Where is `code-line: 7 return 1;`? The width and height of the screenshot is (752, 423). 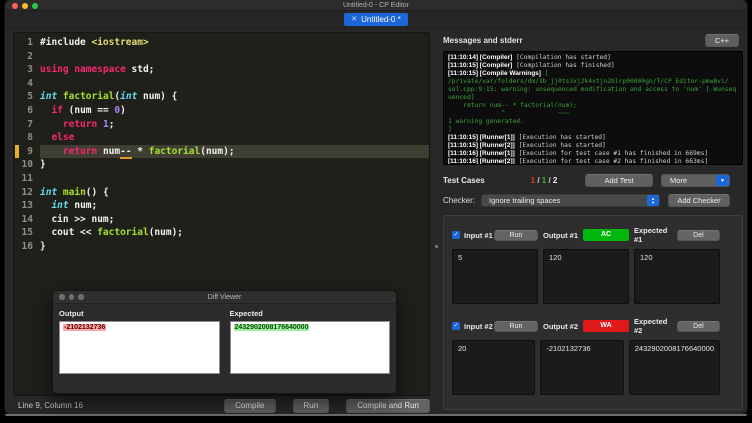 code-line: 7 return 1; is located at coordinates (221, 125).